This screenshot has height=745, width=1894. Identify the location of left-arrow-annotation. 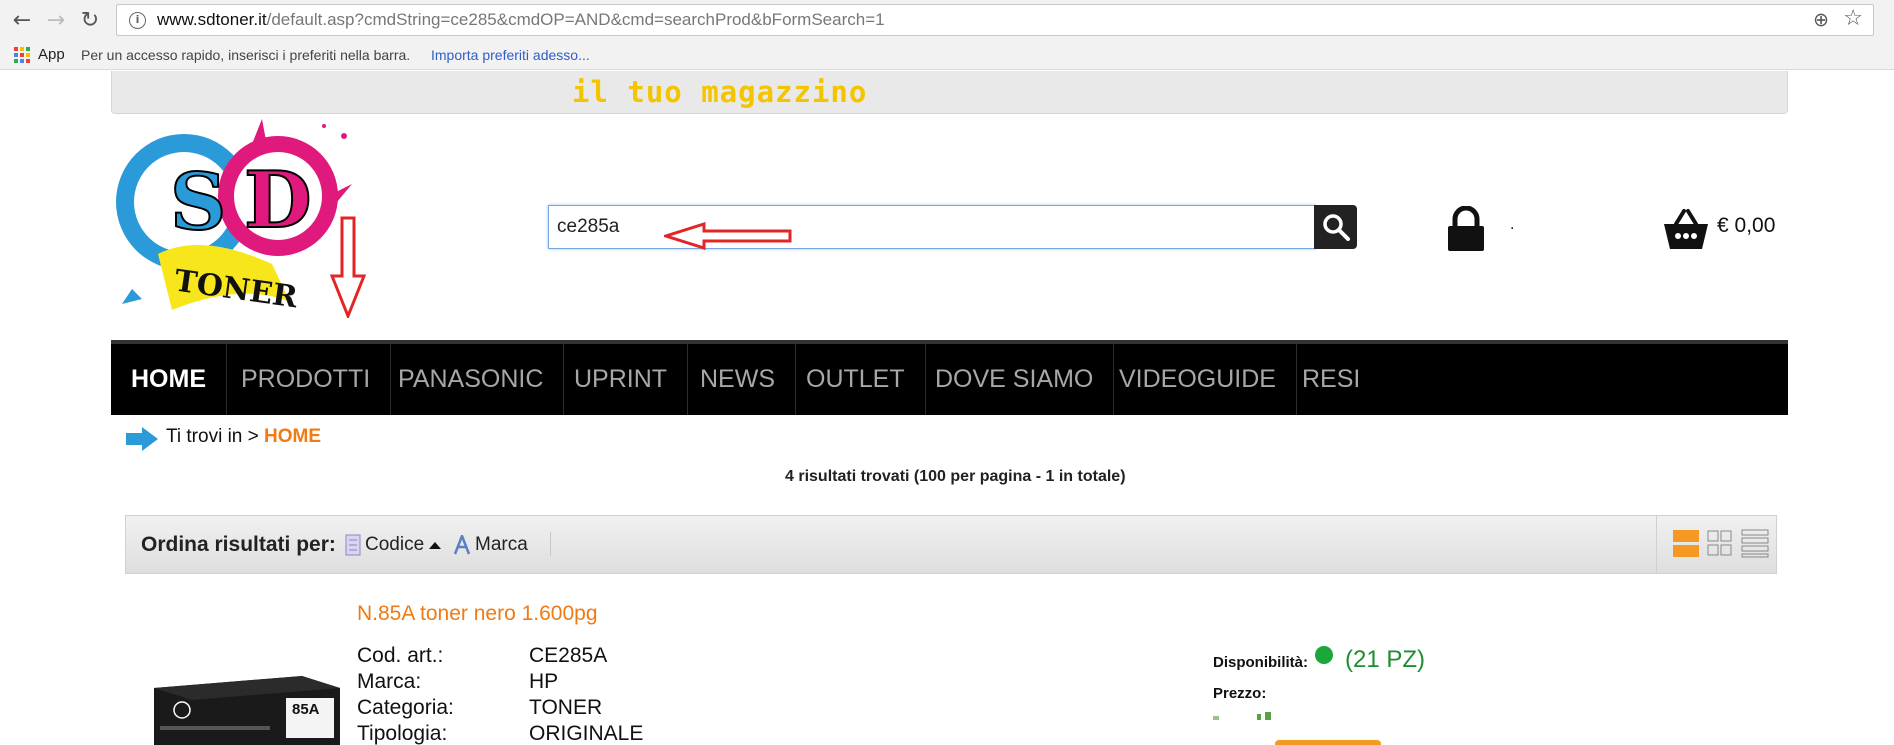
(728, 236).